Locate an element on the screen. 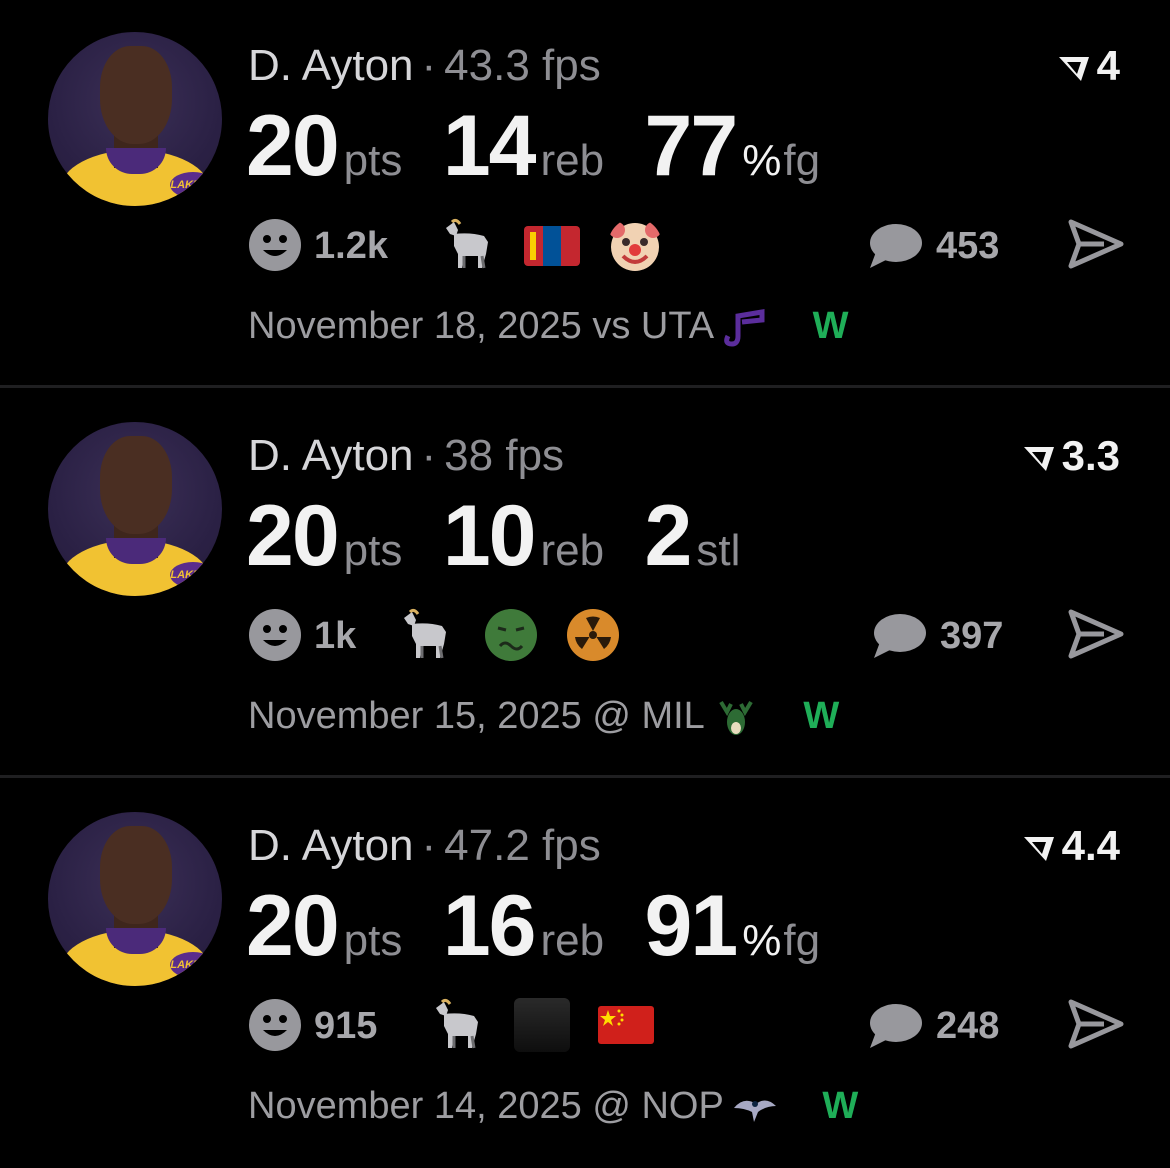 The height and width of the screenshot is (1168, 1170). stat-value: 91 is located at coordinates (691, 926).